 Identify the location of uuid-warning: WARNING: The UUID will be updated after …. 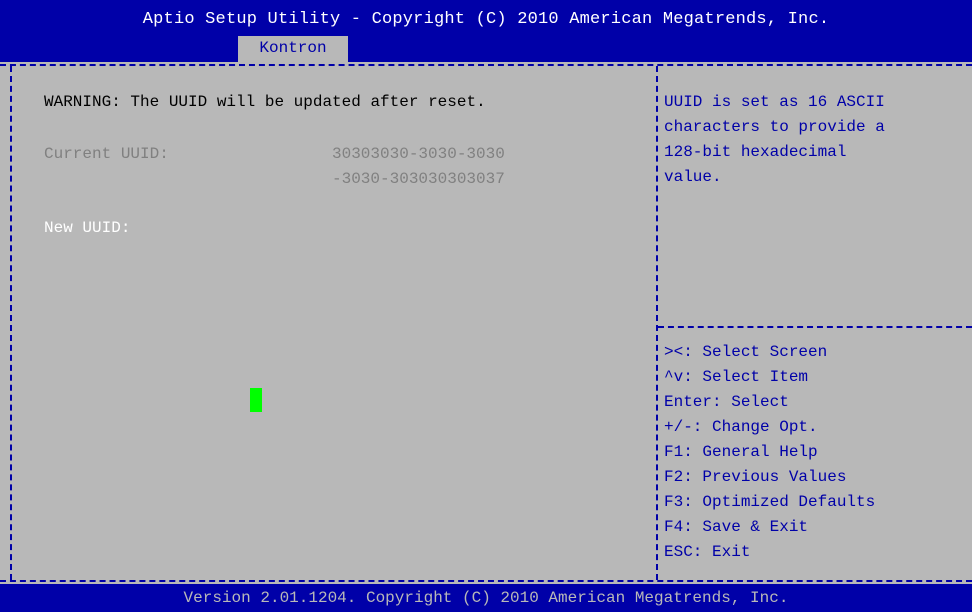
(265, 102).